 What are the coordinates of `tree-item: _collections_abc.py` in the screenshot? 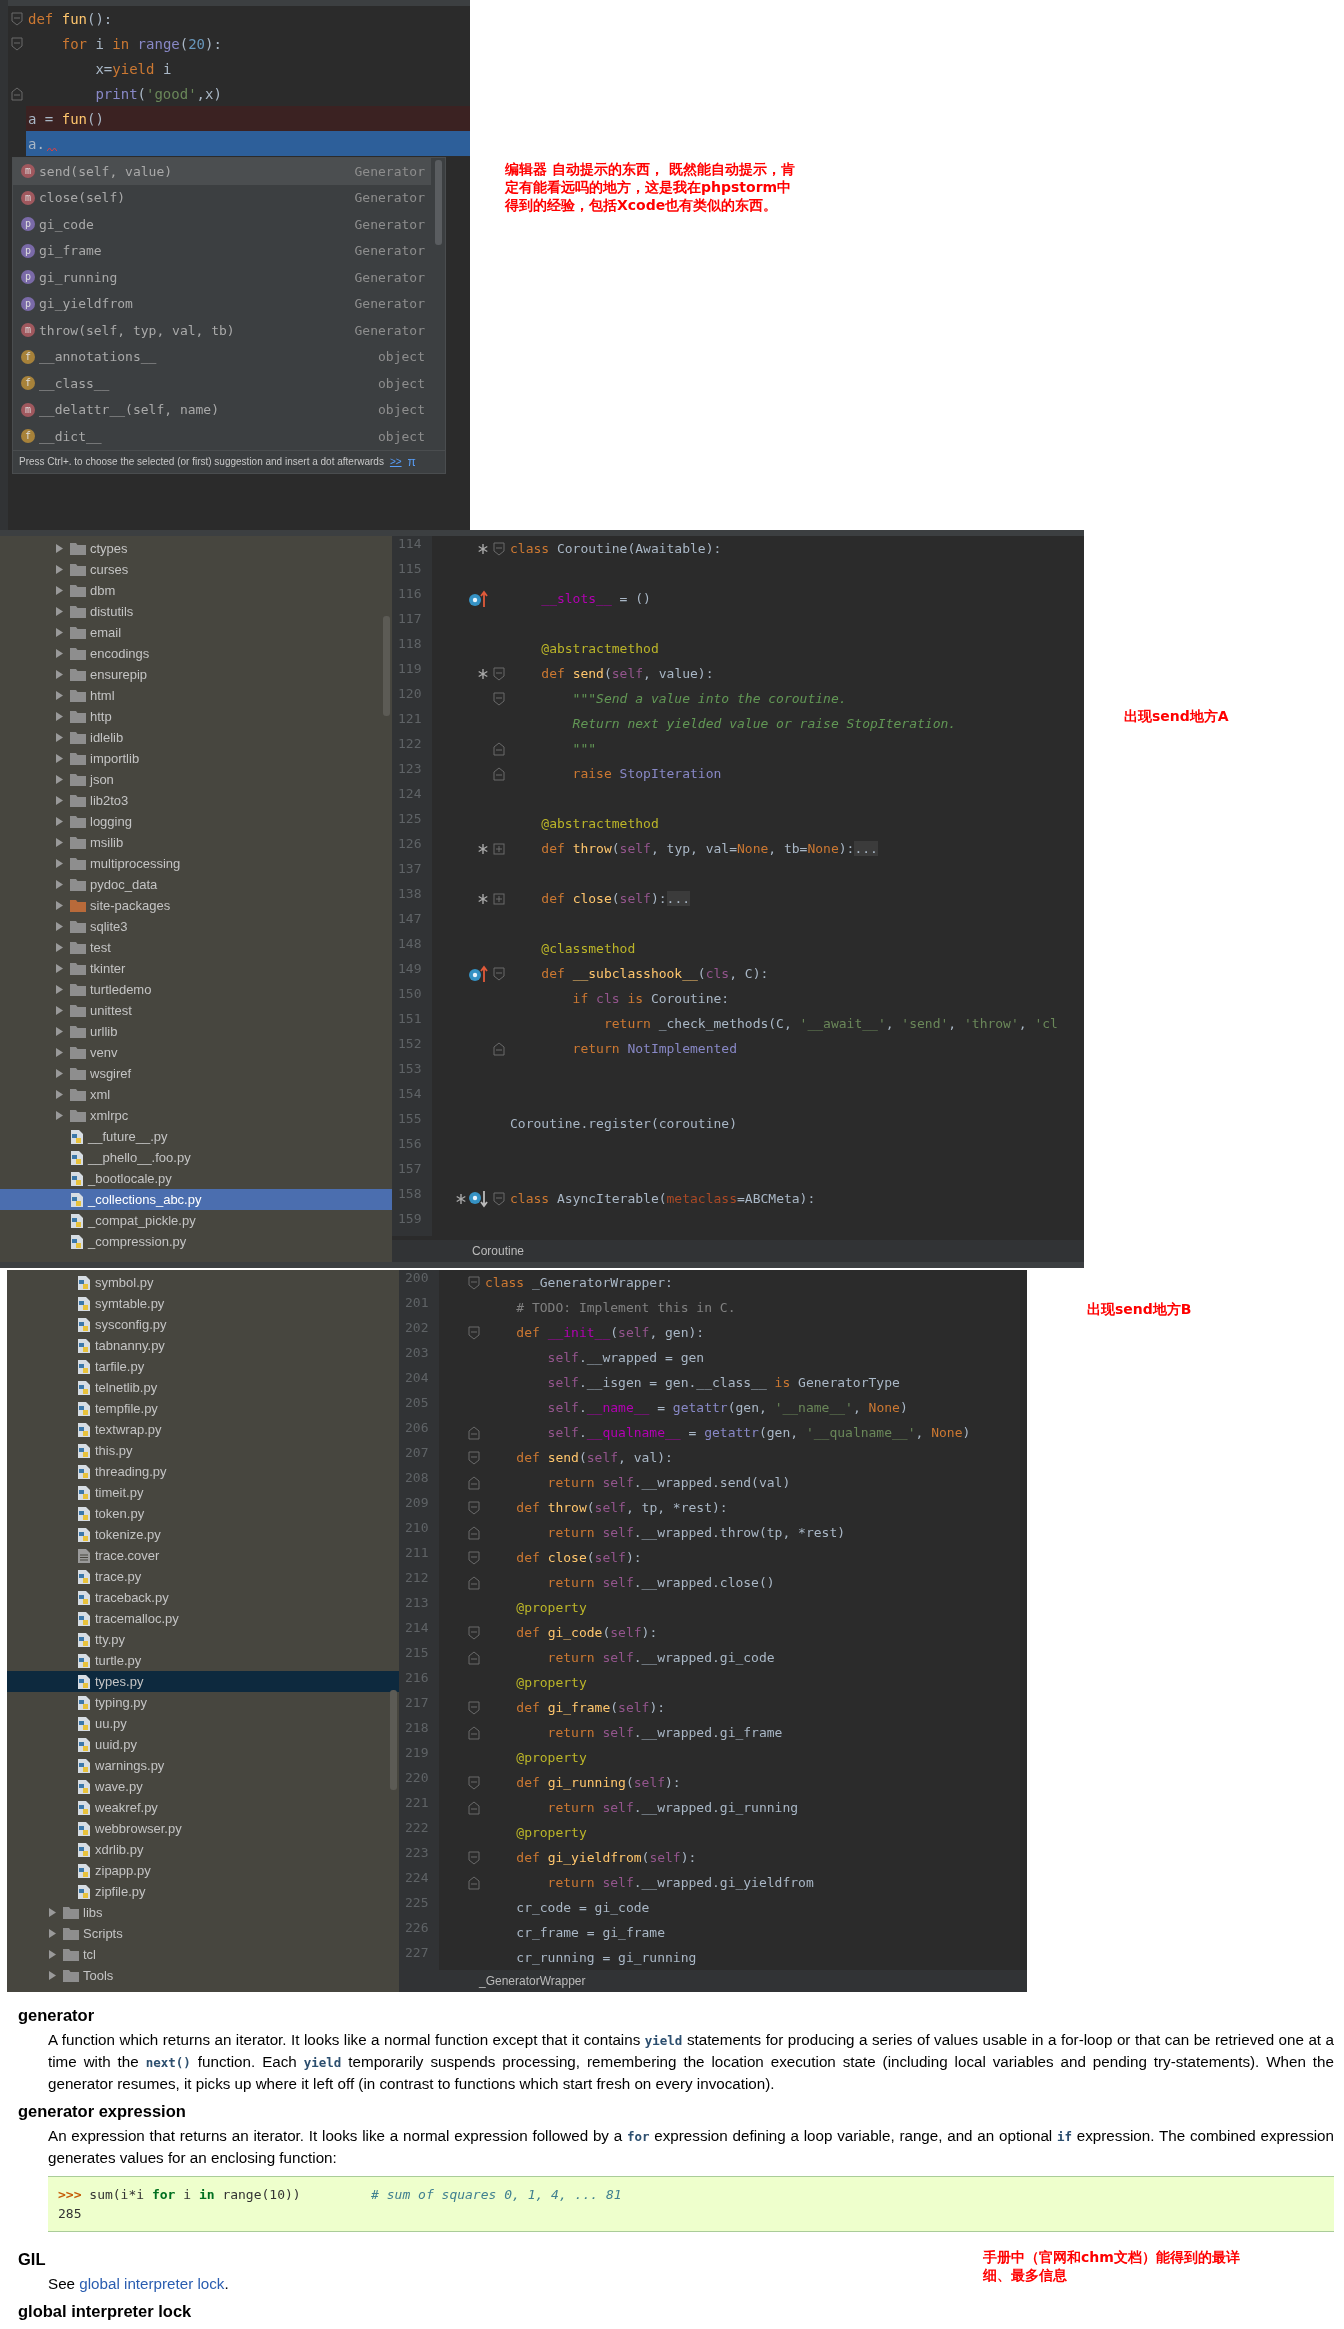 It's located at (196, 1199).